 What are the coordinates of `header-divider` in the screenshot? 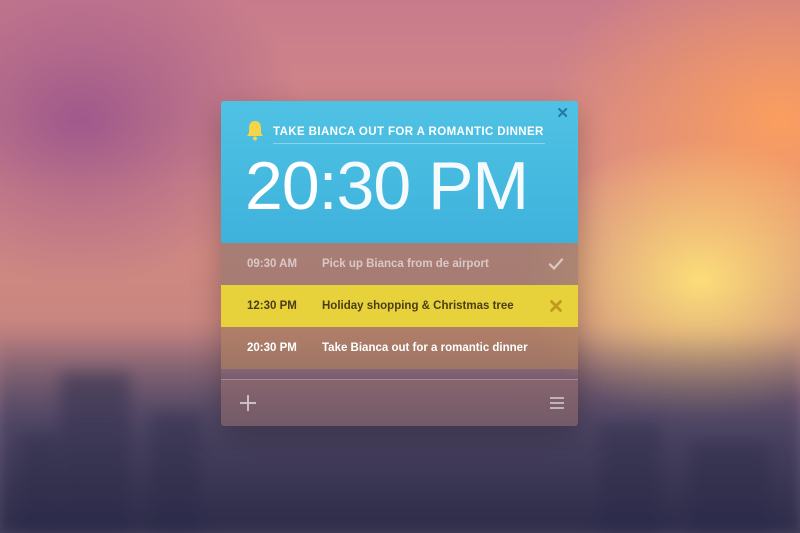 It's located at (409, 143).